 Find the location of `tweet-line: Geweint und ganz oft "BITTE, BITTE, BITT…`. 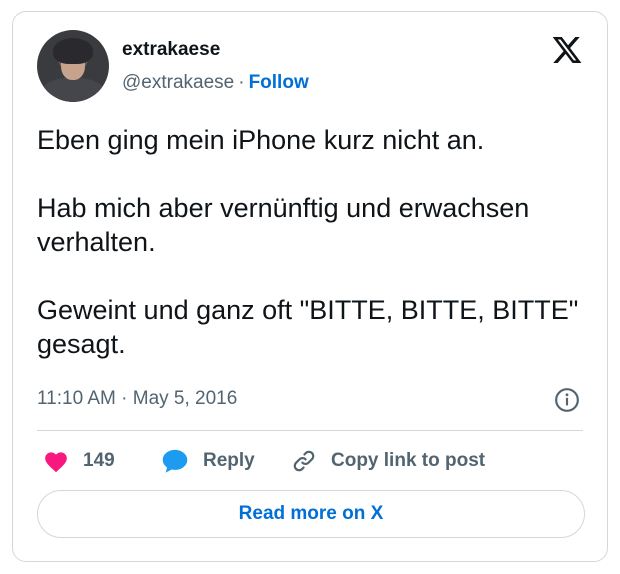

tweet-line: Geweint und ganz oft "BITTE, BITTE, BITT… is located at coordinates (308, 327).